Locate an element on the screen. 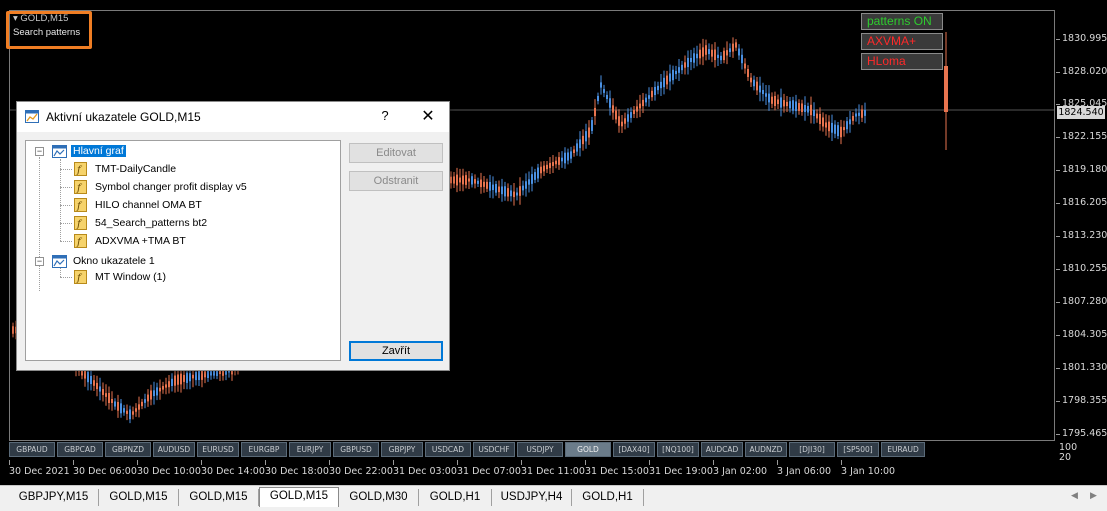 This screenshot has width=1107, height=511. tree-node-main-chart: Hlavní graf is located at coordinates (89, 152).